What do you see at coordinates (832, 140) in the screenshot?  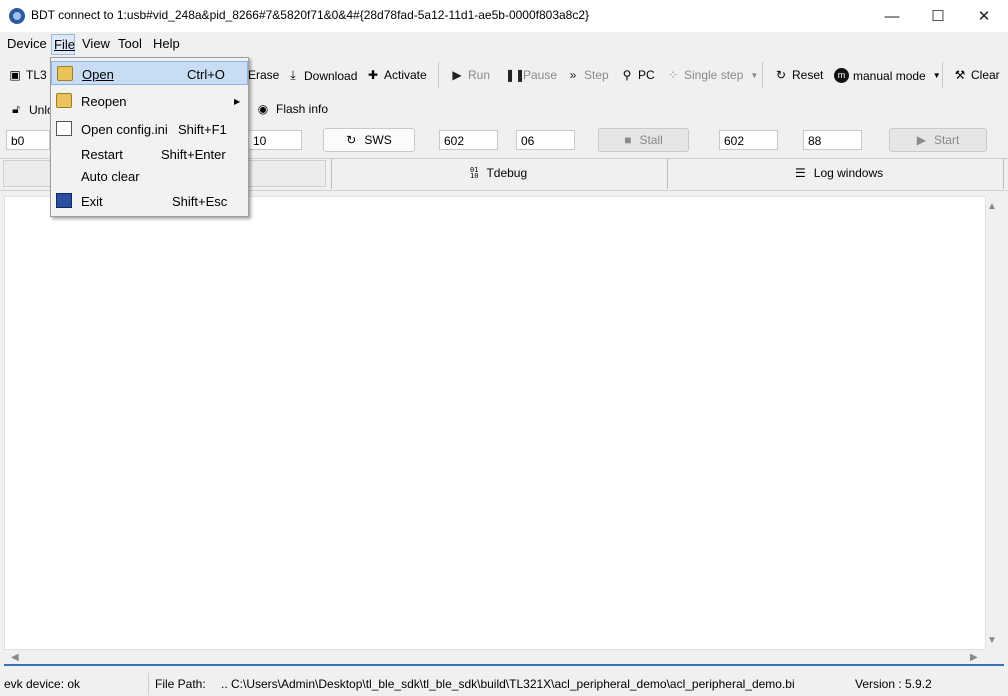 I see `stall-field-2: 88` at bounding box center [832, 140].